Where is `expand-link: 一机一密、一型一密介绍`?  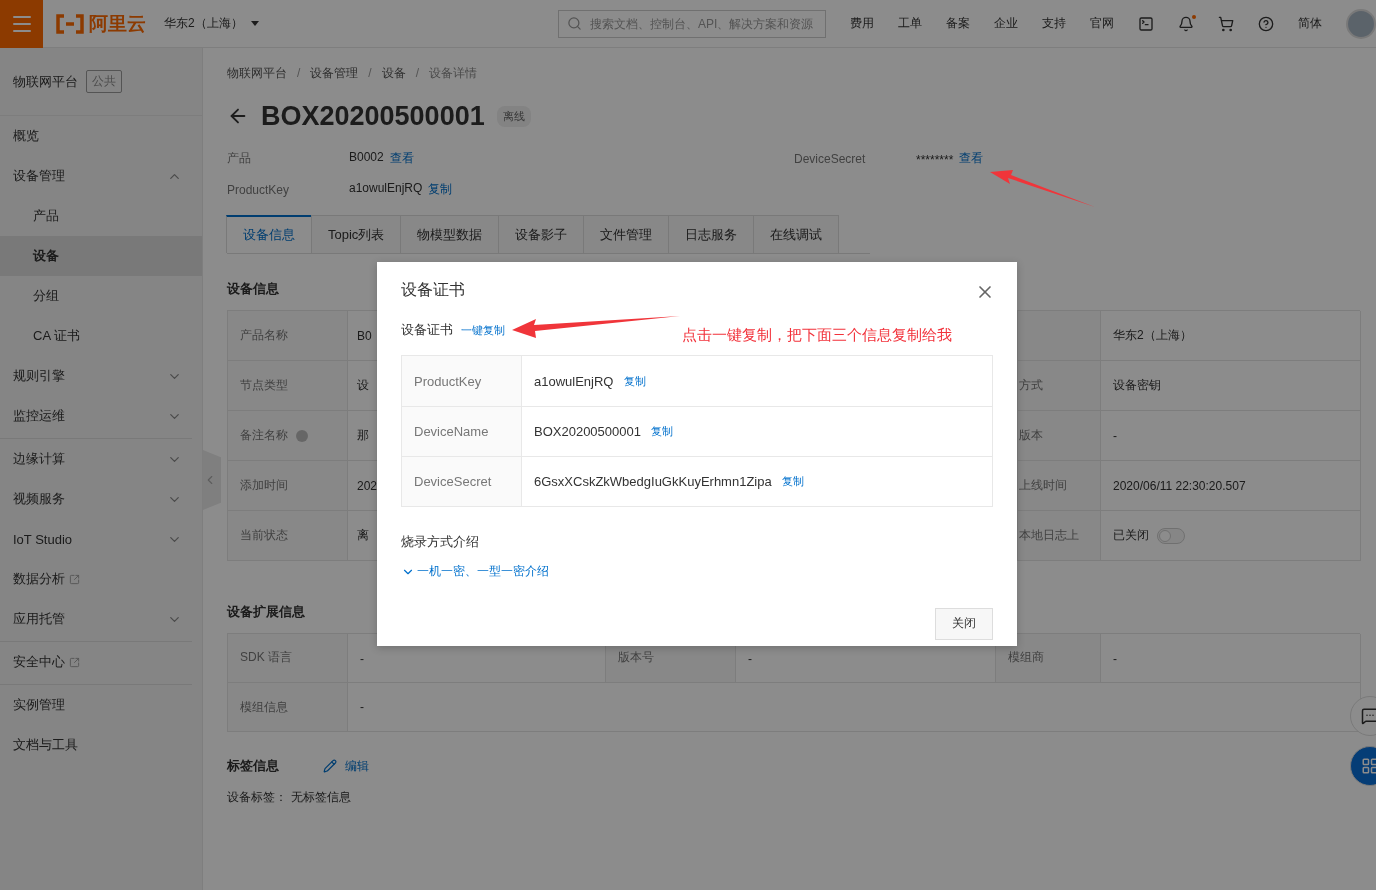 expand-link: 一机一密、一型一密介绍 is located at coordinates (475, 571).